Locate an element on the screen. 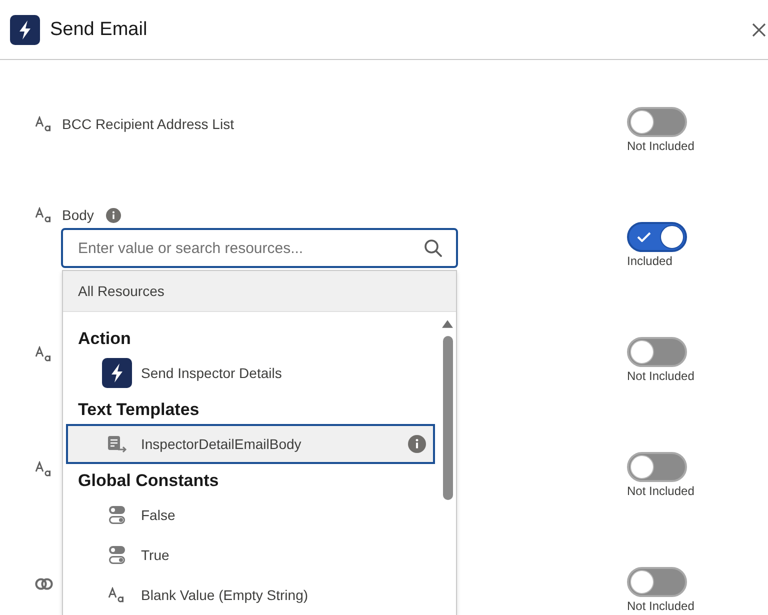  group-heading: Global Constants is located at coordinates (148, 481).